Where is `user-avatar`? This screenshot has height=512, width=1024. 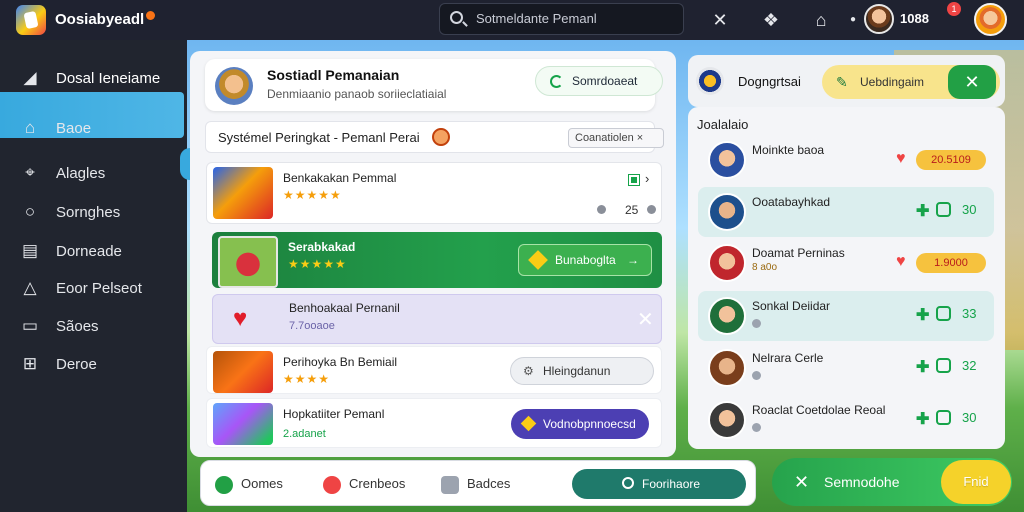
user-avatar is located at coordinates (879, 19).